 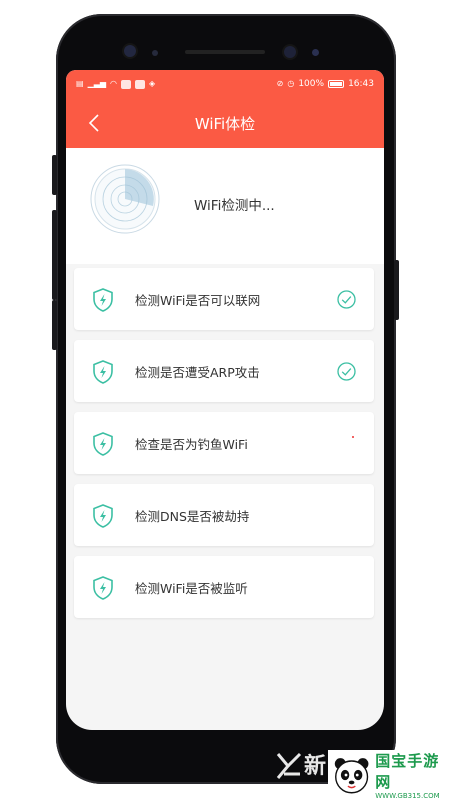 What do you see at coordinates (225, 84) in the screenshot?
I see `status-bar: ▤ ▁▃▅ ◠ ◈ ⊘ ◷ 100% 16:43` at bounding box center [225, 84].